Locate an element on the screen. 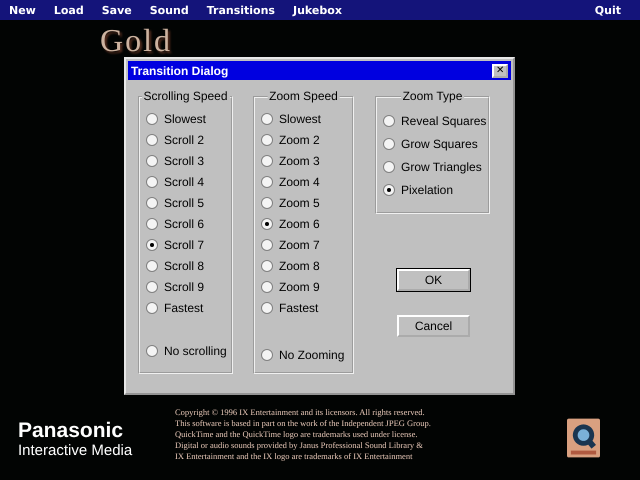 The image size is (640, 480). menu-item: Load is located at coordinates (71, 10).